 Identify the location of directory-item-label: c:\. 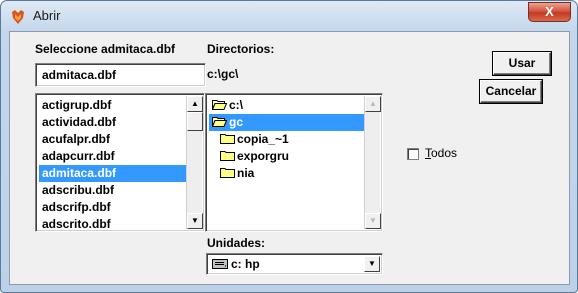
(236, 105).